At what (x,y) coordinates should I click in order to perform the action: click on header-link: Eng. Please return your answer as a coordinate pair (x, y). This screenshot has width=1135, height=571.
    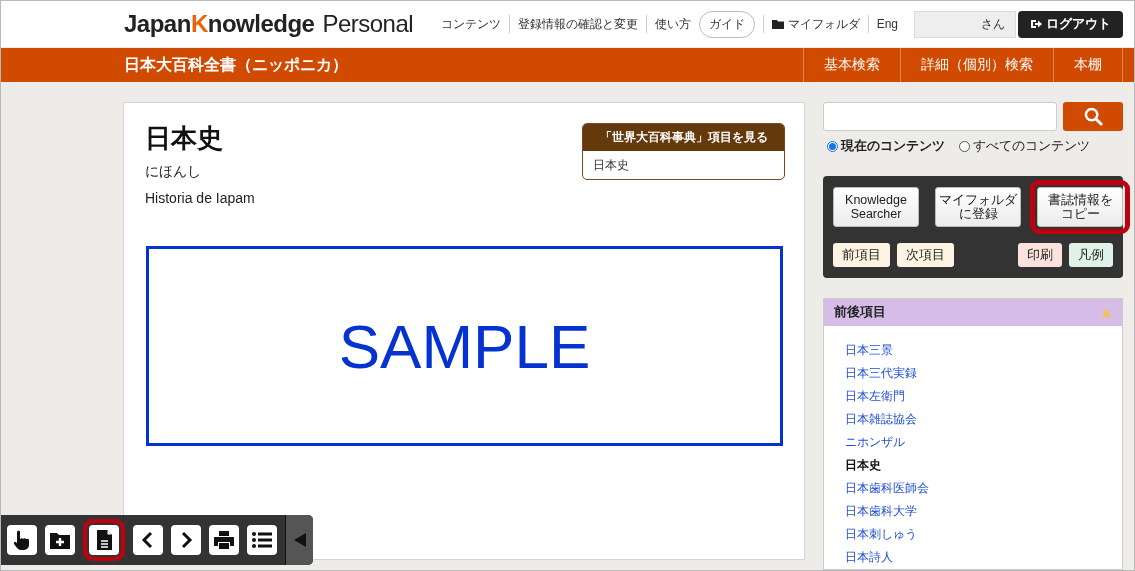
    Looking at the image, I should click on (886, 24).